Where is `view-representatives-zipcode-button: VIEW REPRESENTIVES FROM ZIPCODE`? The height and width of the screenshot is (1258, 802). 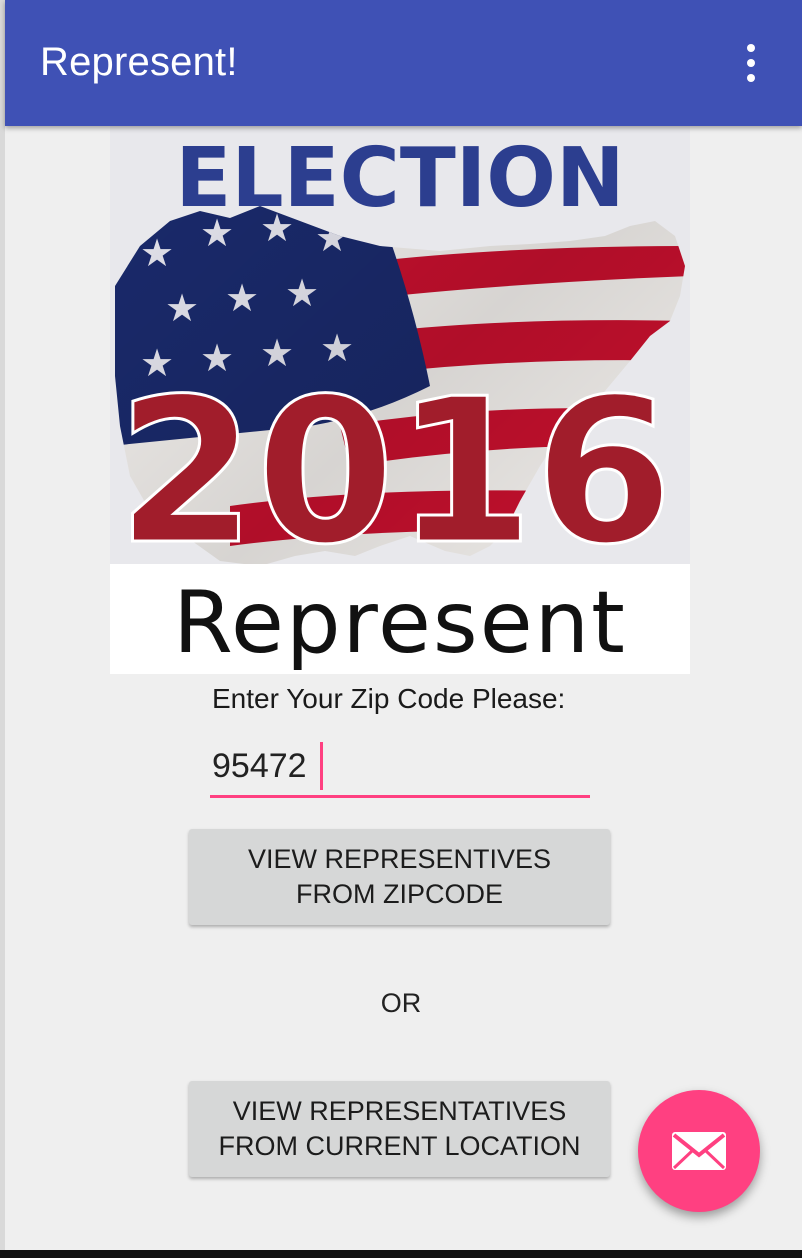 view-representatives-zipcode-button: VIEW REPRESENTIVES FROM ZIPCODE is located at coordinates (399, 877).